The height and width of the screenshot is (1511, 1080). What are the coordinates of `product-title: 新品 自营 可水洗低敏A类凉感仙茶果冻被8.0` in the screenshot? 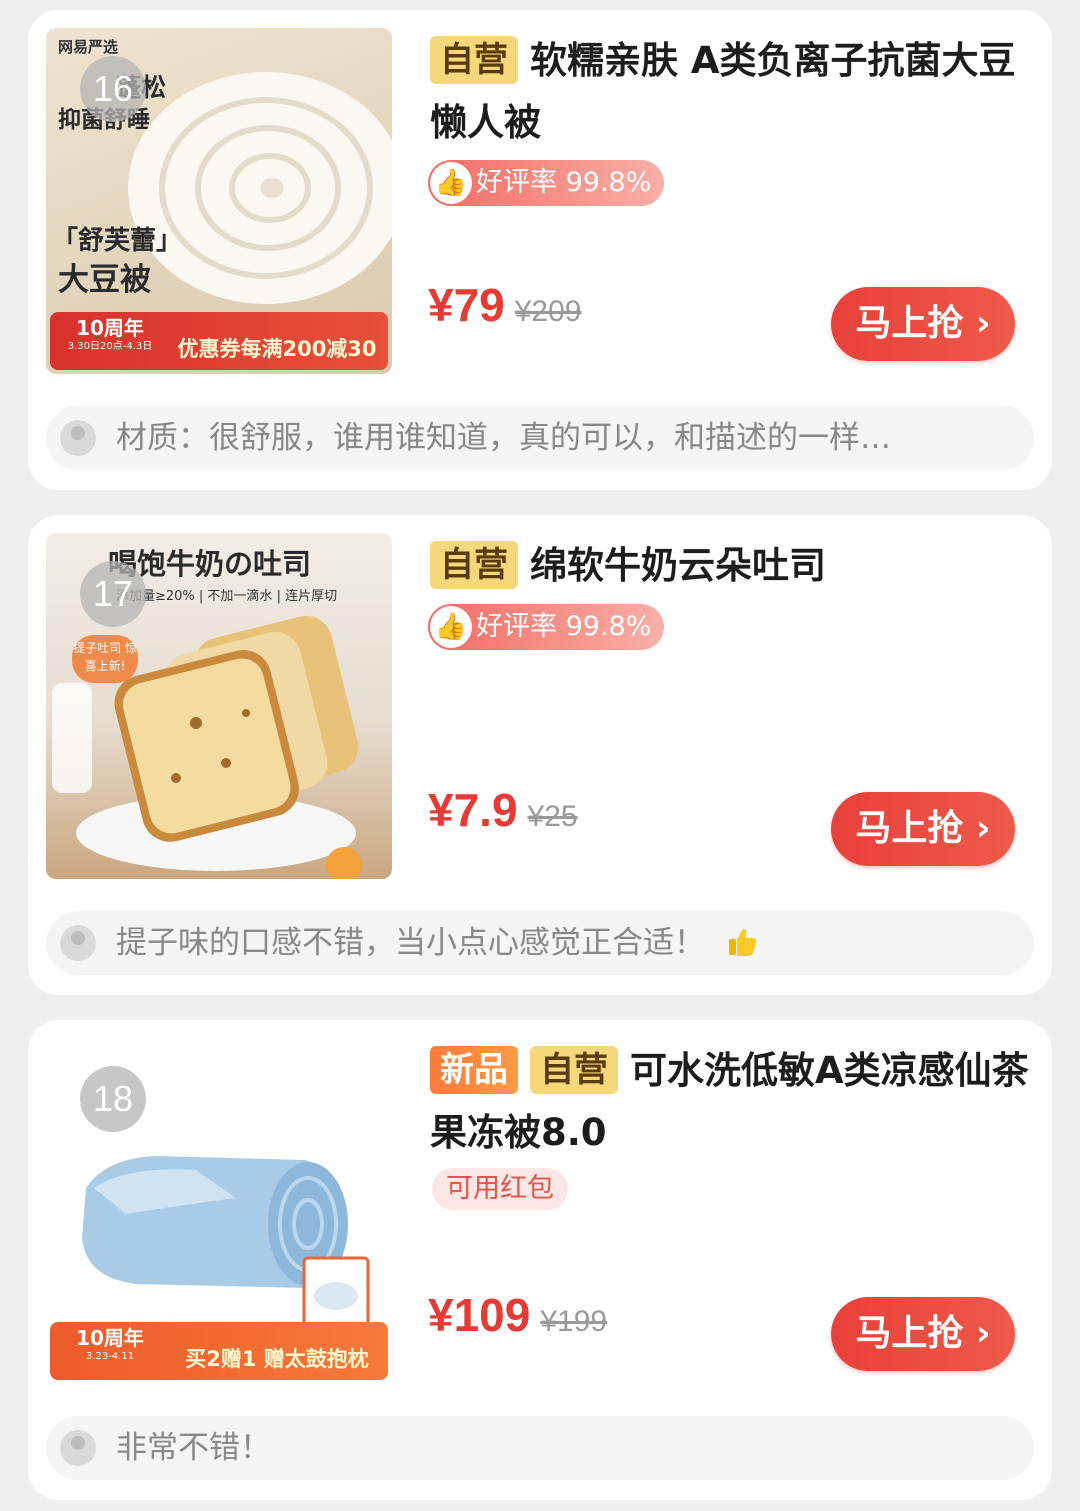 It's located at (730, 1102).